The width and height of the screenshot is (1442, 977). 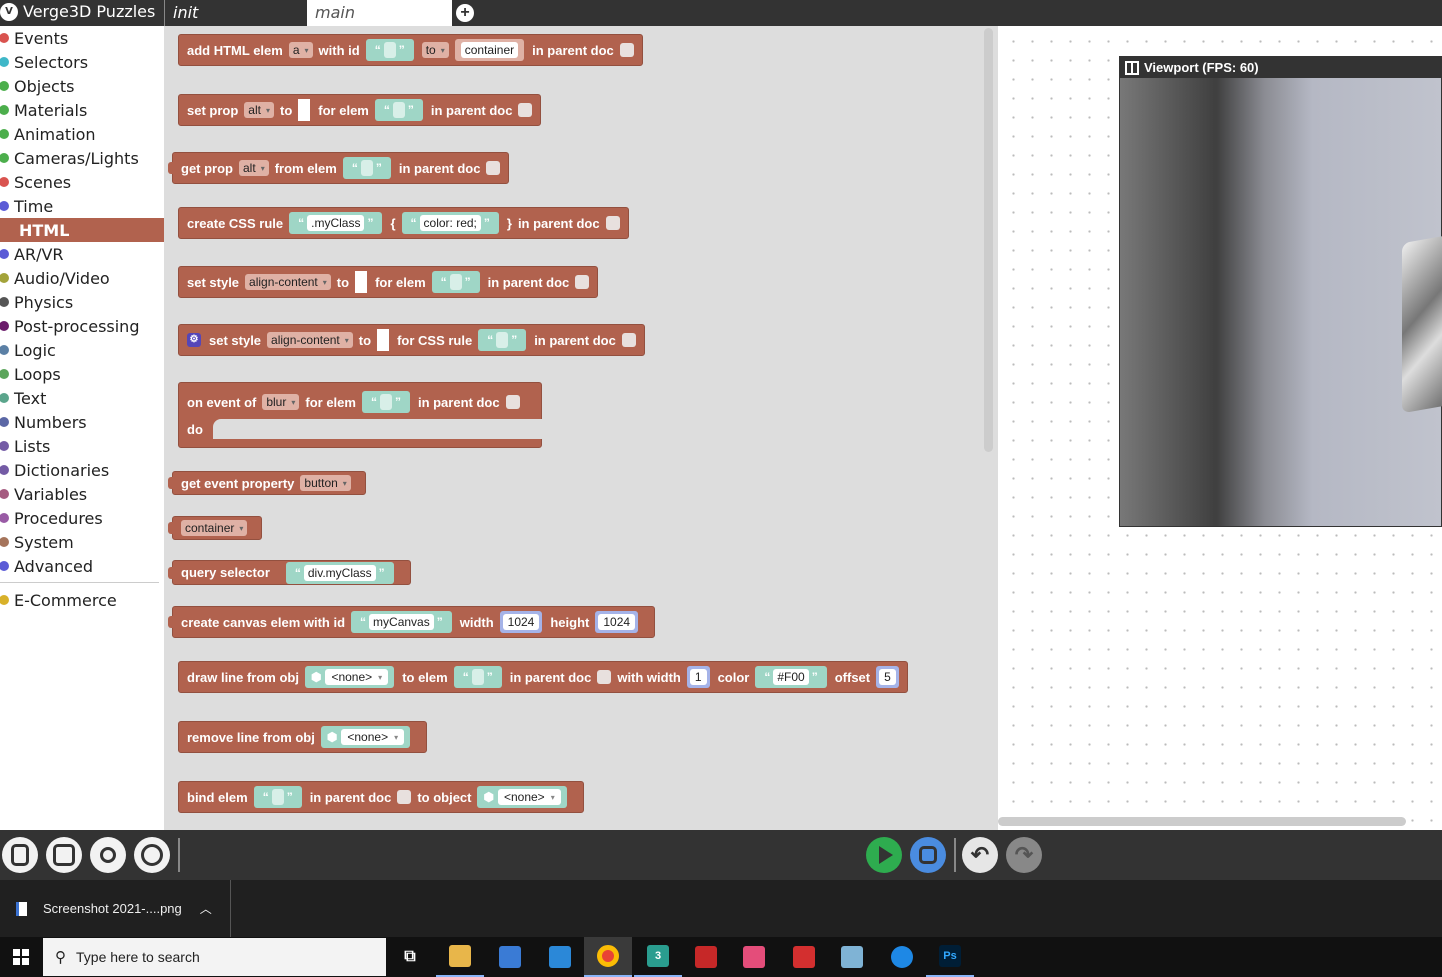 I want to click on event-dropdown: blur, so click(x=281, y=402).